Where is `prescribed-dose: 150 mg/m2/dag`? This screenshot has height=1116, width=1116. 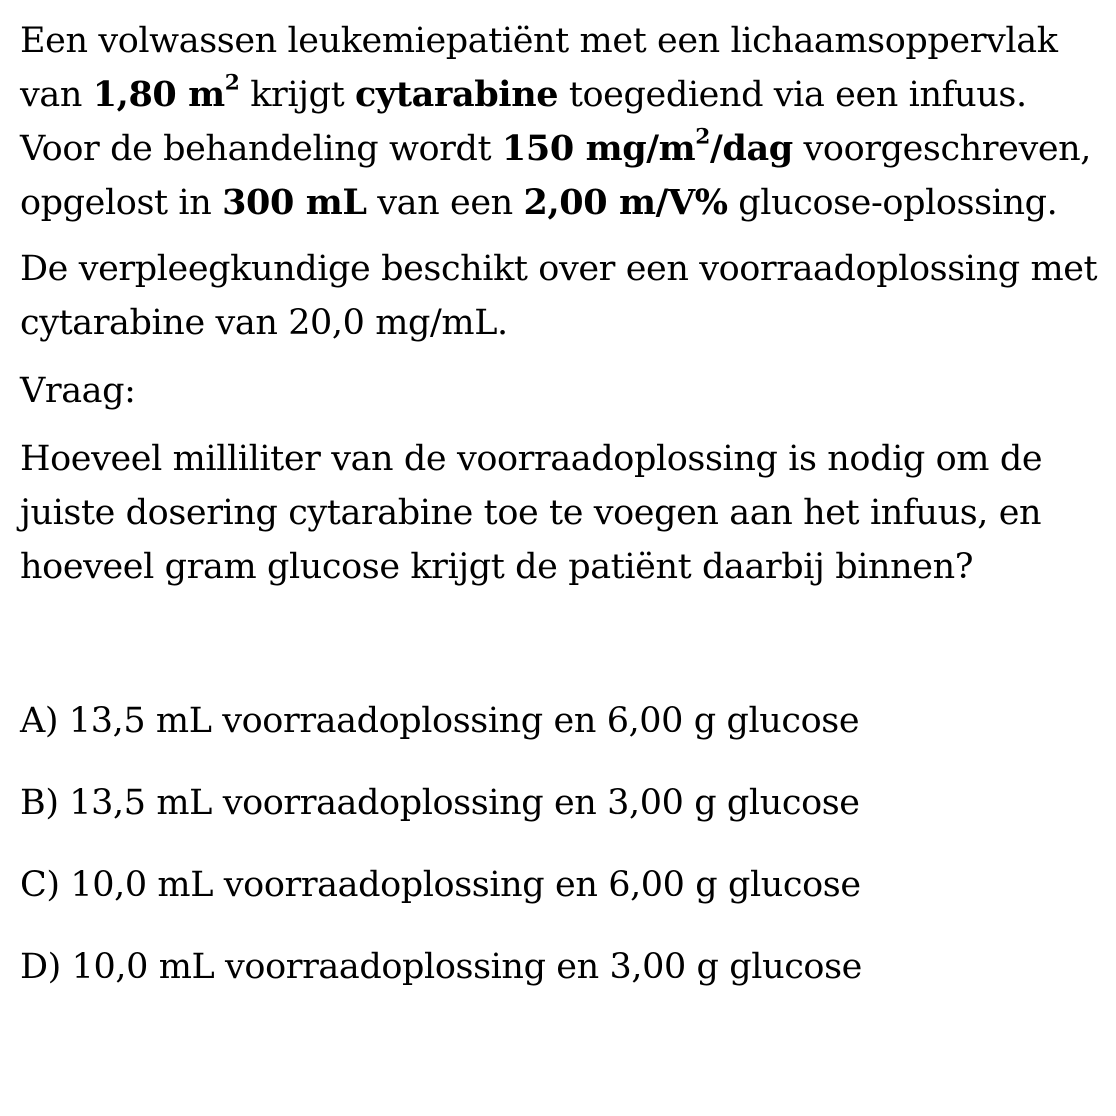 prescribed-dose: 150 mg/m2/dag is located at coordinates (647, 146).